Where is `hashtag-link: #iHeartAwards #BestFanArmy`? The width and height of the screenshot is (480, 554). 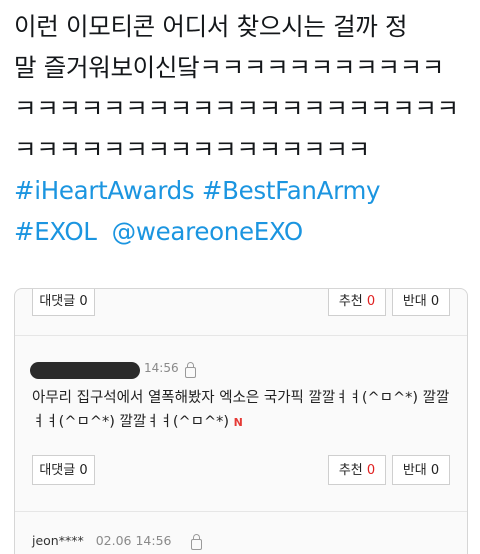
hashtag-link: #iHeartAwards #BestFanArmy is located at coordinates (242, 190).